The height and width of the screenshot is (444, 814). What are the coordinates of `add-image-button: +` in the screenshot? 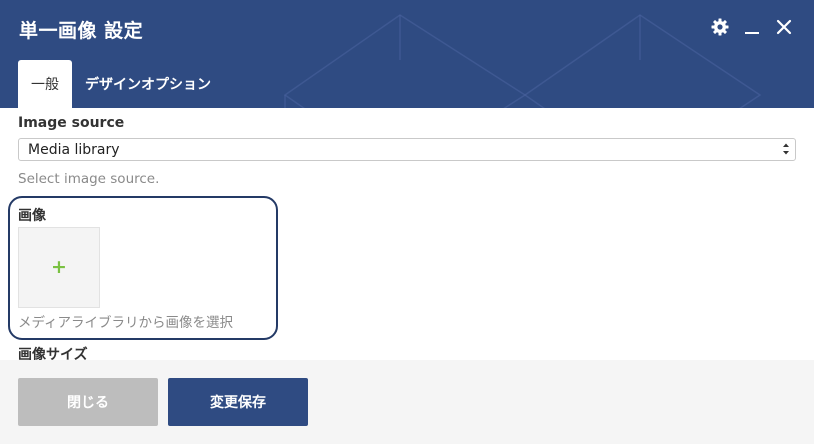 It's located at (59, 267).